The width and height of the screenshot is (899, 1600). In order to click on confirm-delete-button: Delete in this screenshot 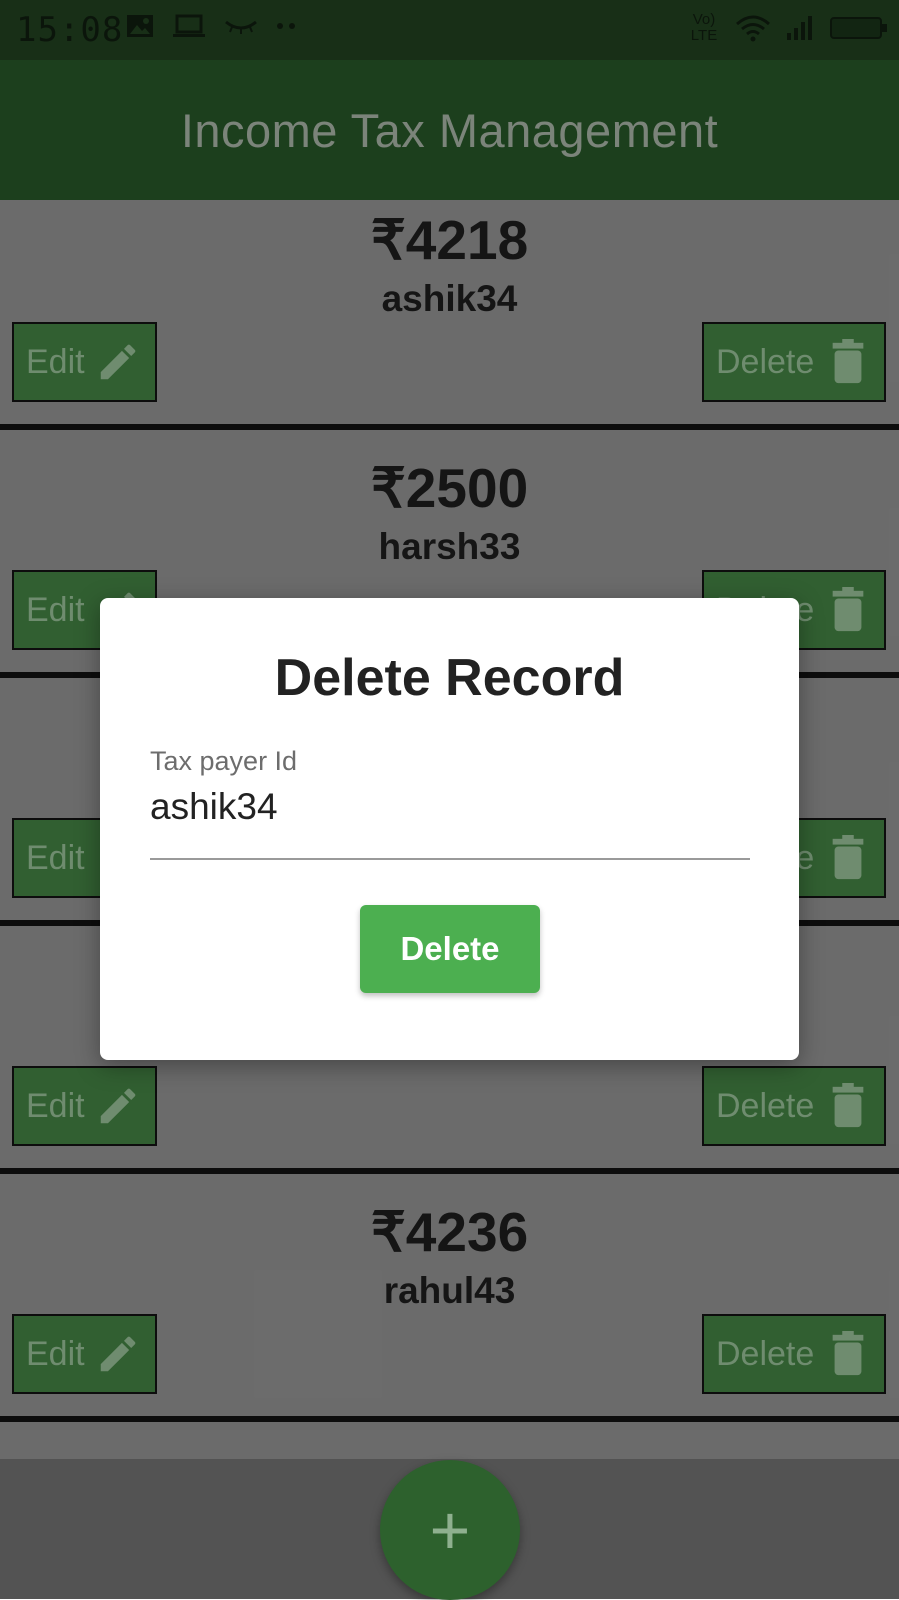, I will do `click(450, 949)`.